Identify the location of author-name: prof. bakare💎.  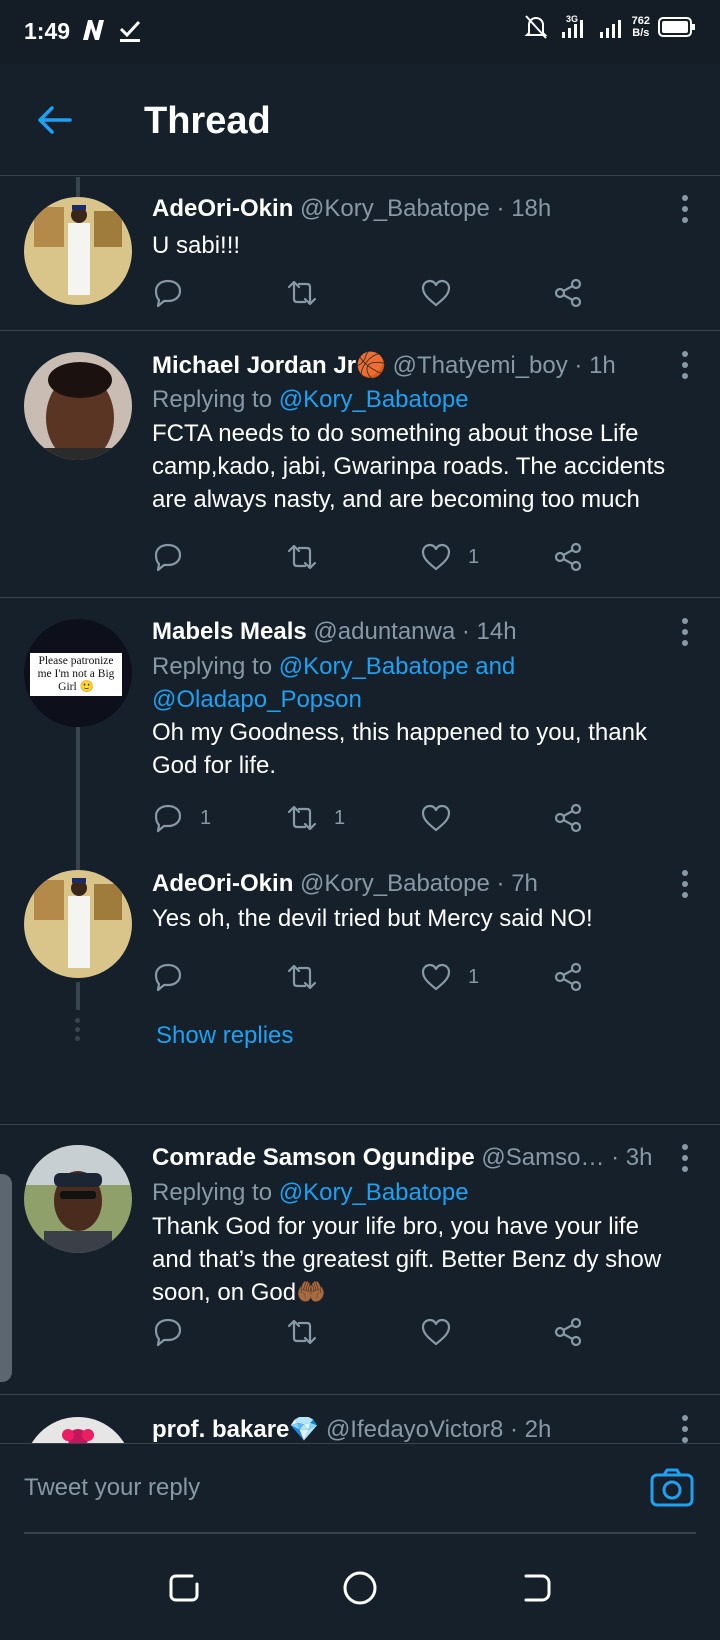
(235, 1429).